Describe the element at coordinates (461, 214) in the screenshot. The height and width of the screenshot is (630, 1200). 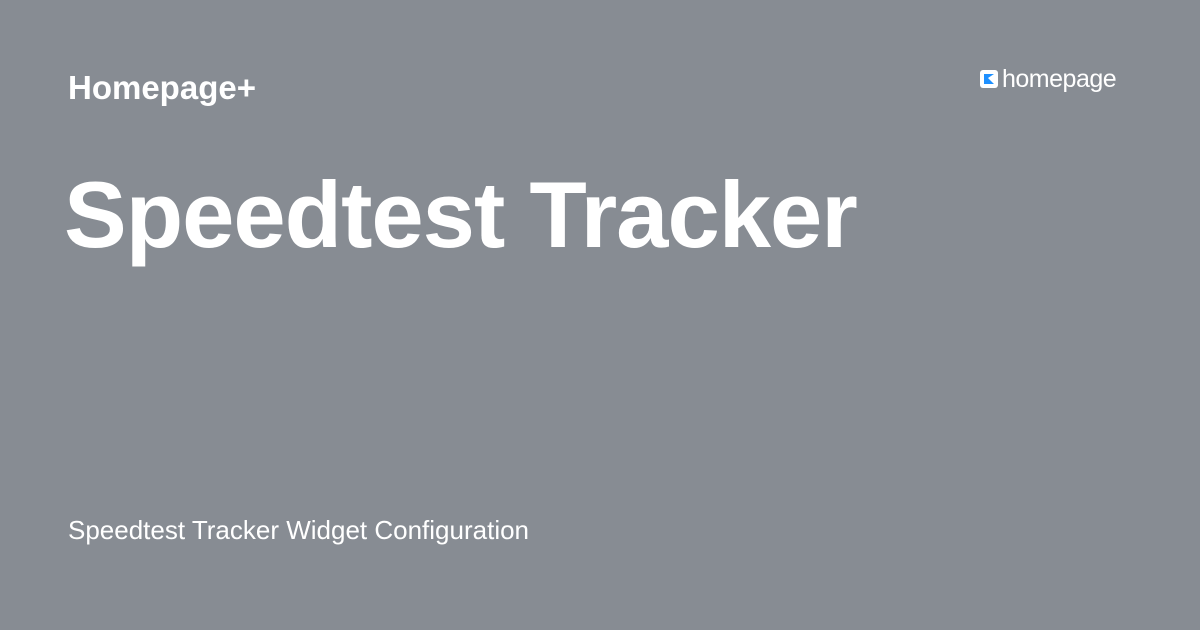
I see `page-title: Speedtest Tracker` at that location.